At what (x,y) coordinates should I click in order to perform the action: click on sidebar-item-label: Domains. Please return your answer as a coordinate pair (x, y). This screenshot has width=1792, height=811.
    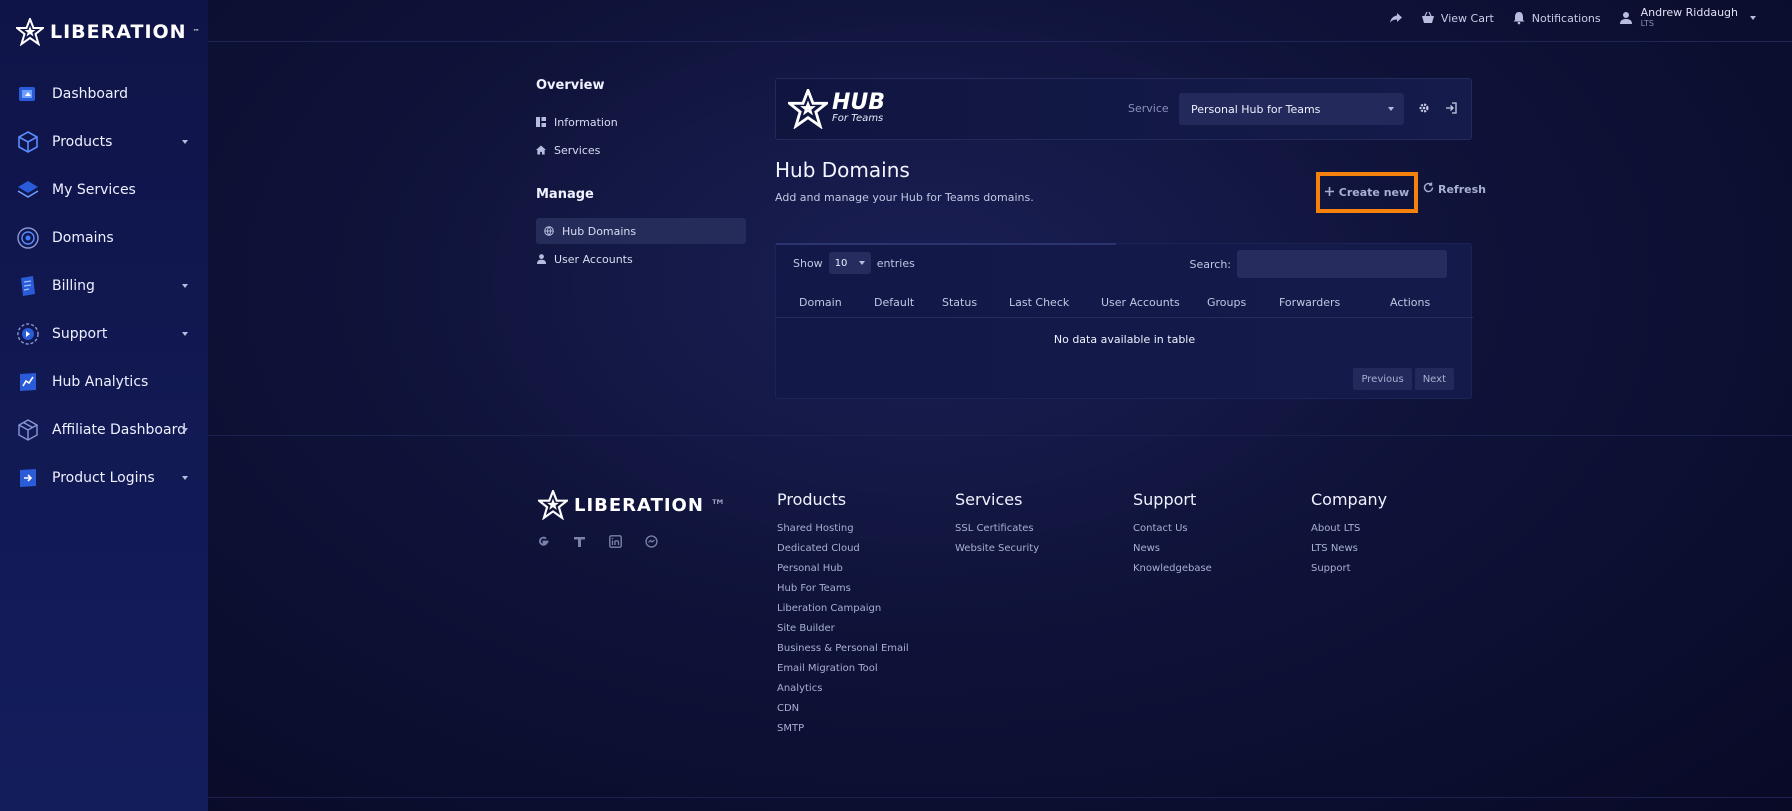
    Looking at the image, I should click on (83, 238).